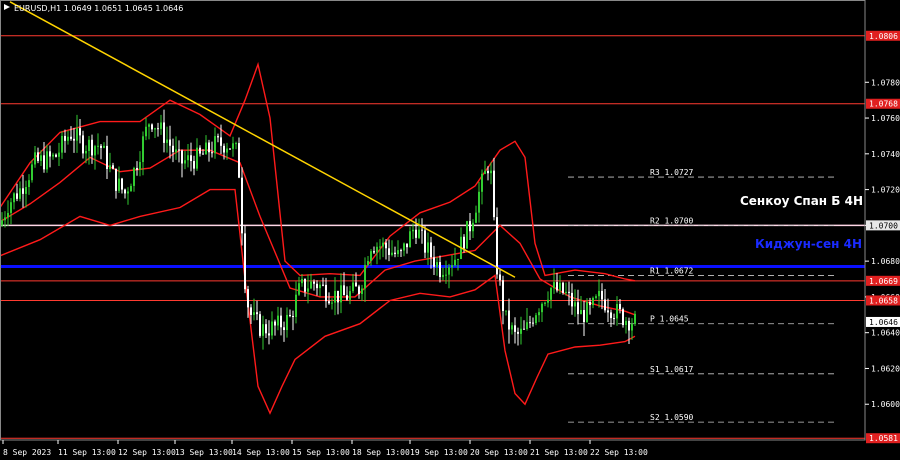 This screenshot has width=900, height=460. What do you see at coordinates (87, 452) in the screenshot?
I see `x-tick-label: 11 Sep 13:00` at bounding box center [87, 452].